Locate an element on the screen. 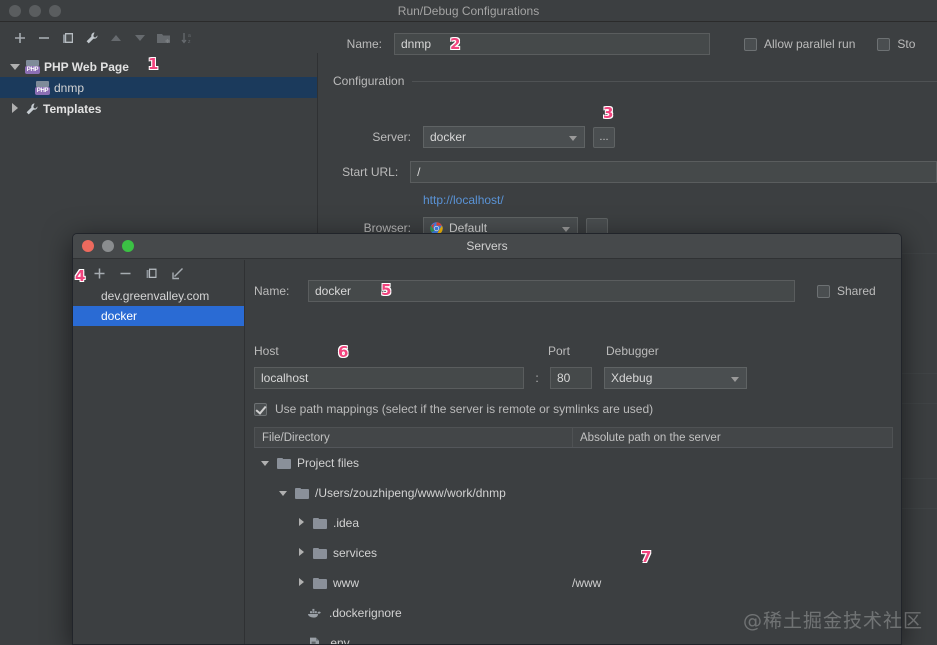 This screenshot has width=937, height=645. main-titlebar: Run/Debug Configurations is located at coordinates (468, 11).